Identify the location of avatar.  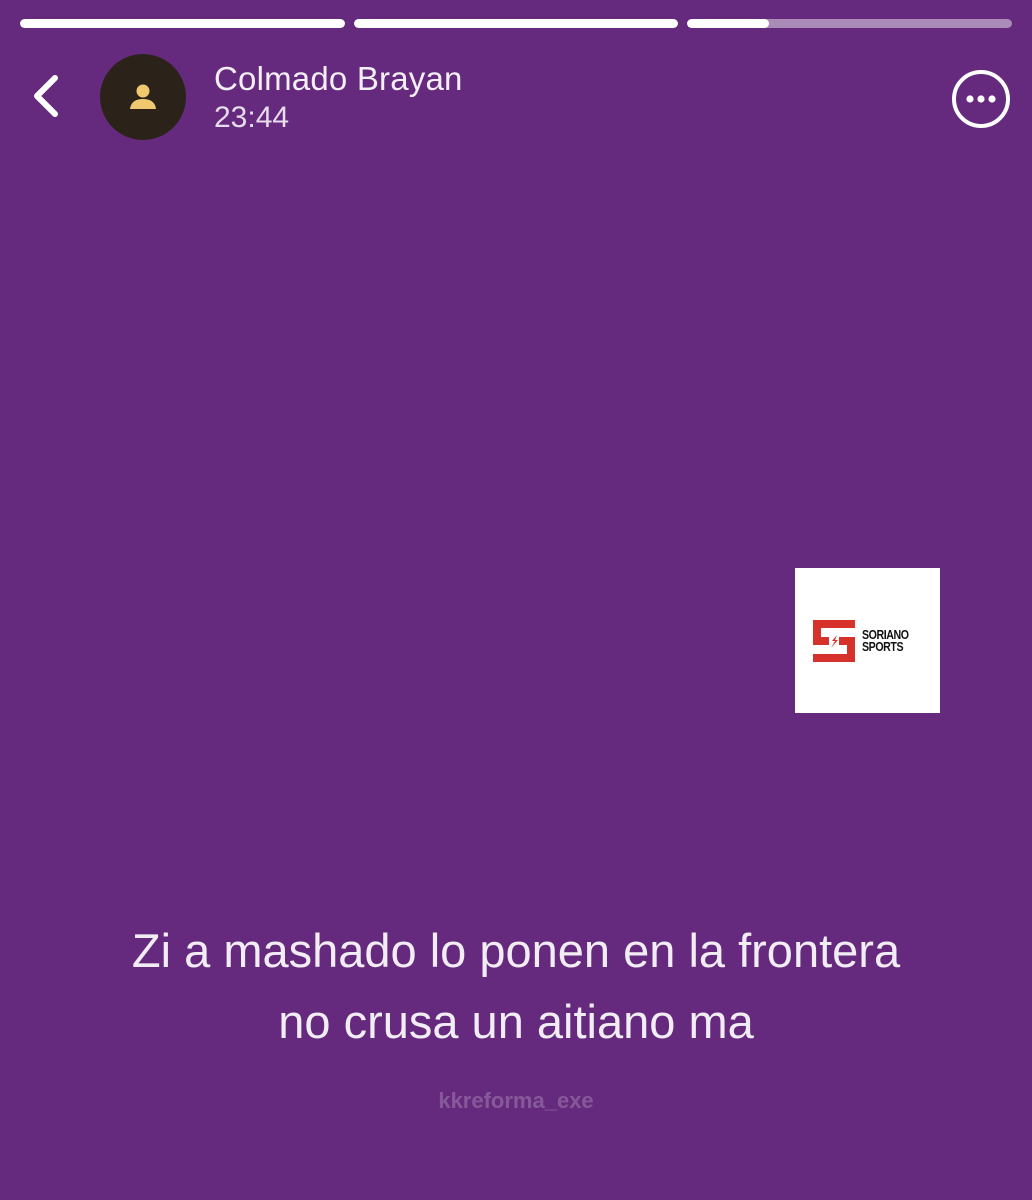
(143, 97).